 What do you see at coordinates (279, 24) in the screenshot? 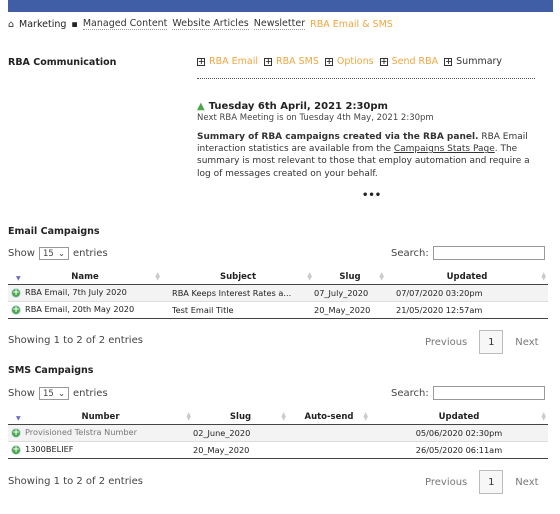
I see `breadcrumb-newsletter: Newsletter` at bounding box center [279, 24].